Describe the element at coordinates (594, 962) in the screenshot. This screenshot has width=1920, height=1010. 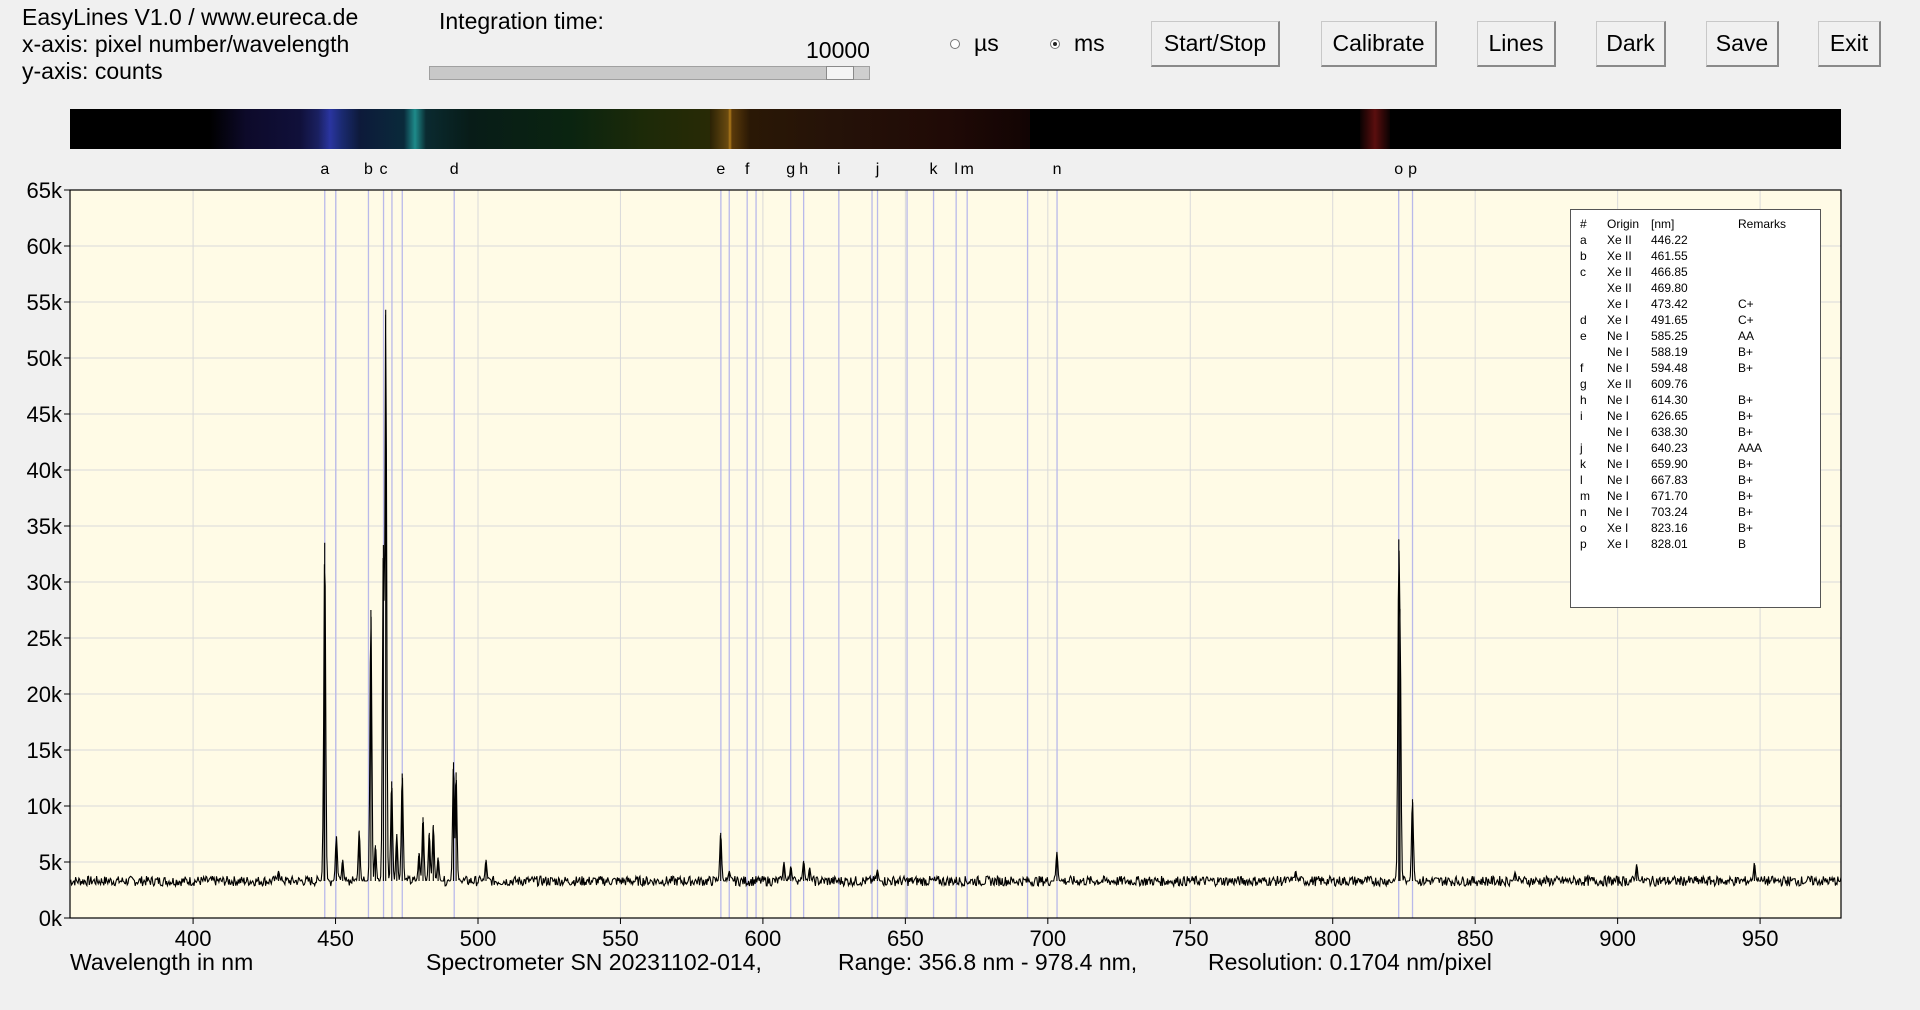
I see `spectrometer-sn: Spectrometer SN 20231102-014,` at that location.